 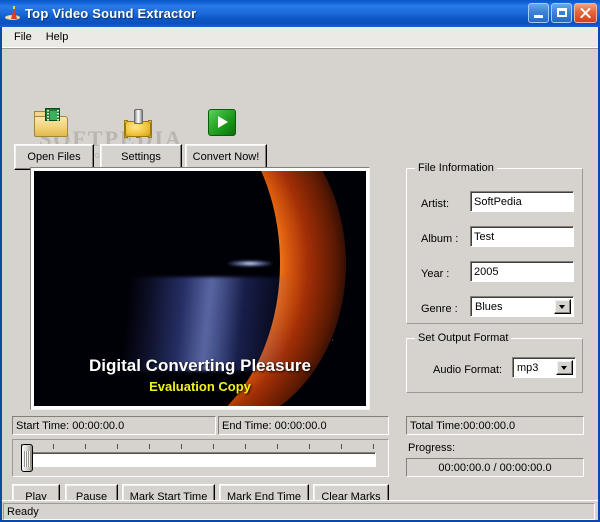 What do you see at coordinates (51, 122) in the screenshot?
I see `folder-film-icon` at bounding box center [51, 122].